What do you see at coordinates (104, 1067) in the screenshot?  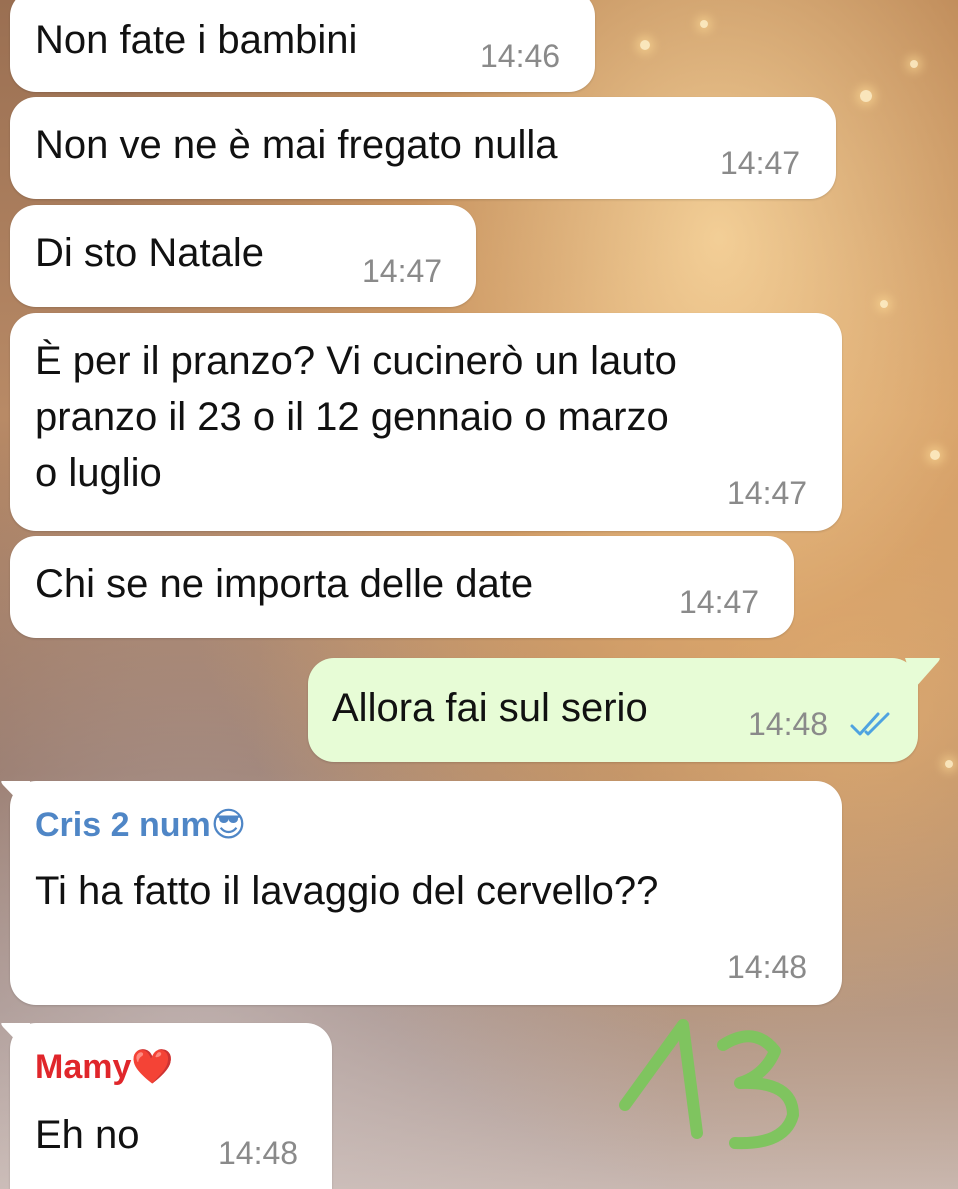 I see `sender-name: Mamy❤️` at bounding box center [104, 1067].